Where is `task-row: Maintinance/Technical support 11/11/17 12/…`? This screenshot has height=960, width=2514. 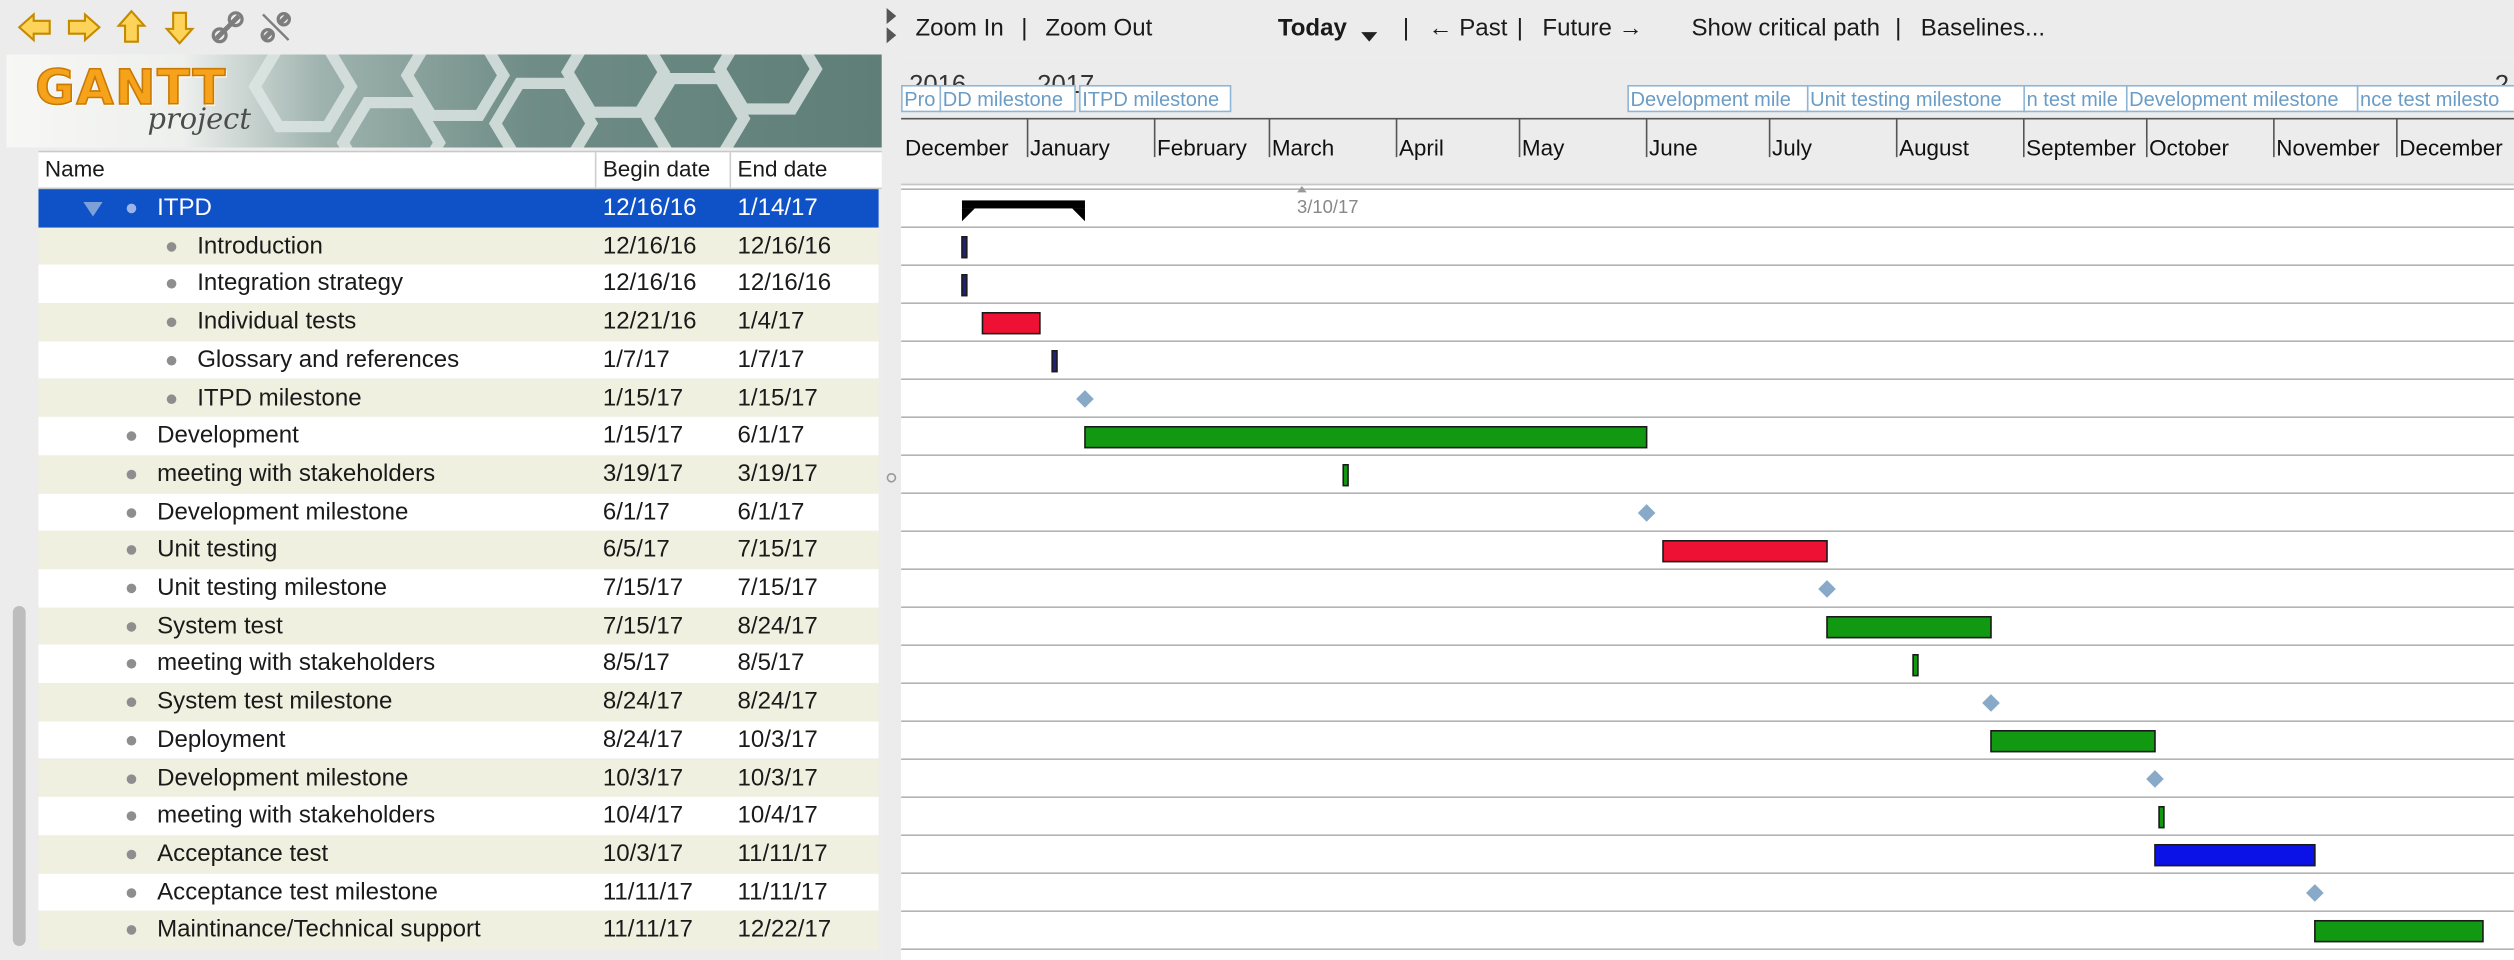 task-row: Maintinance/Technical support 11/11/17 12/… is located at coordinates (458, 930).